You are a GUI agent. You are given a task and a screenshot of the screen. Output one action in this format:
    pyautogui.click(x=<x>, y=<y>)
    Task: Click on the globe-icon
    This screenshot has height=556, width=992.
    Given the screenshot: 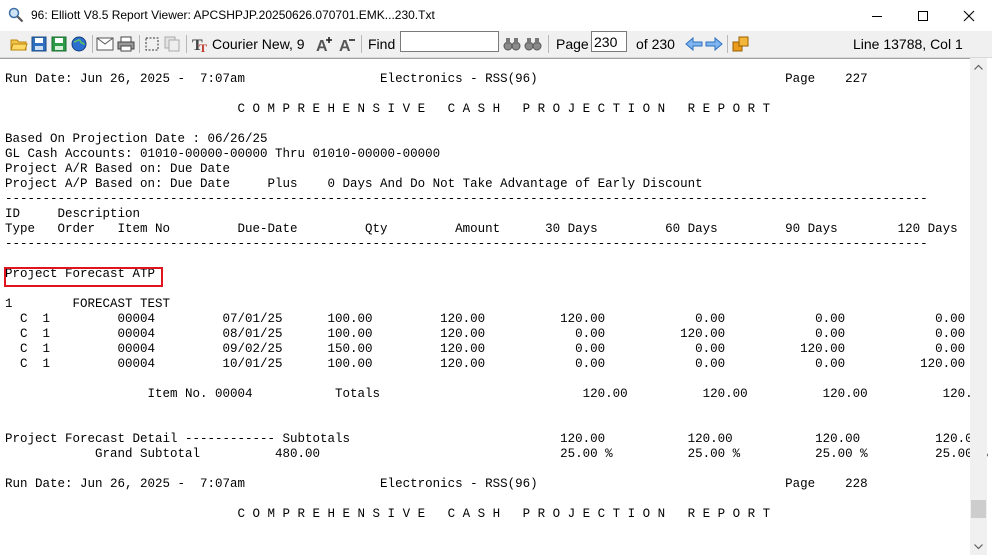 What is the action you would take?
    pyautogui.click(x=79, y=44)
    